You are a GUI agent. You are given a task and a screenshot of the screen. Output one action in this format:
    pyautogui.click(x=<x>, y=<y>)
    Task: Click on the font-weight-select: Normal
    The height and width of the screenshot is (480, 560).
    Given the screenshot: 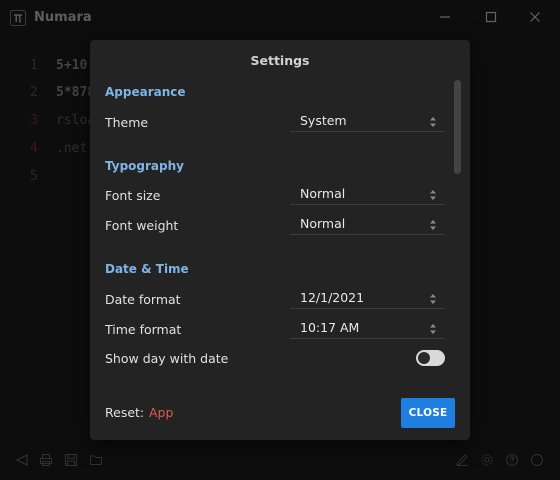 What is the action you would take?
    pyautogui.click(x=367, y=224)
    